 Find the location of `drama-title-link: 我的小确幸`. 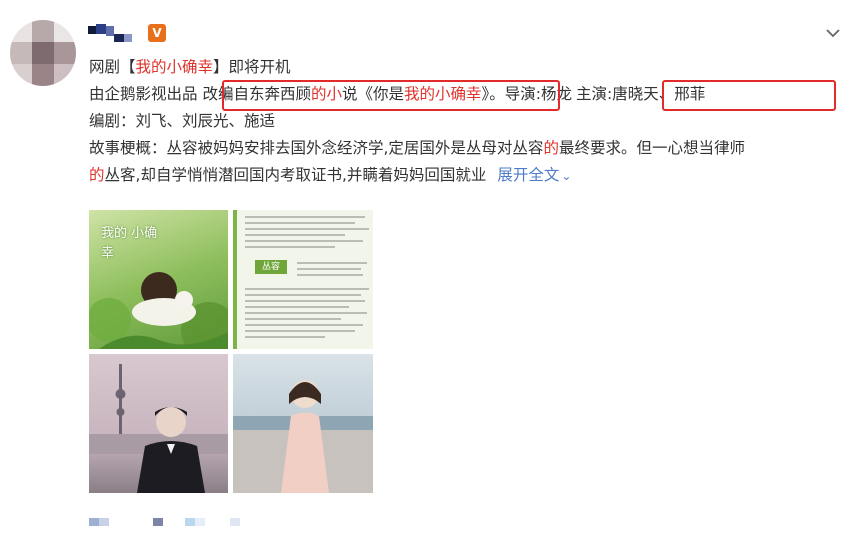

drama-title-link: 我的小确幸 is located at coordinates (175, 67).